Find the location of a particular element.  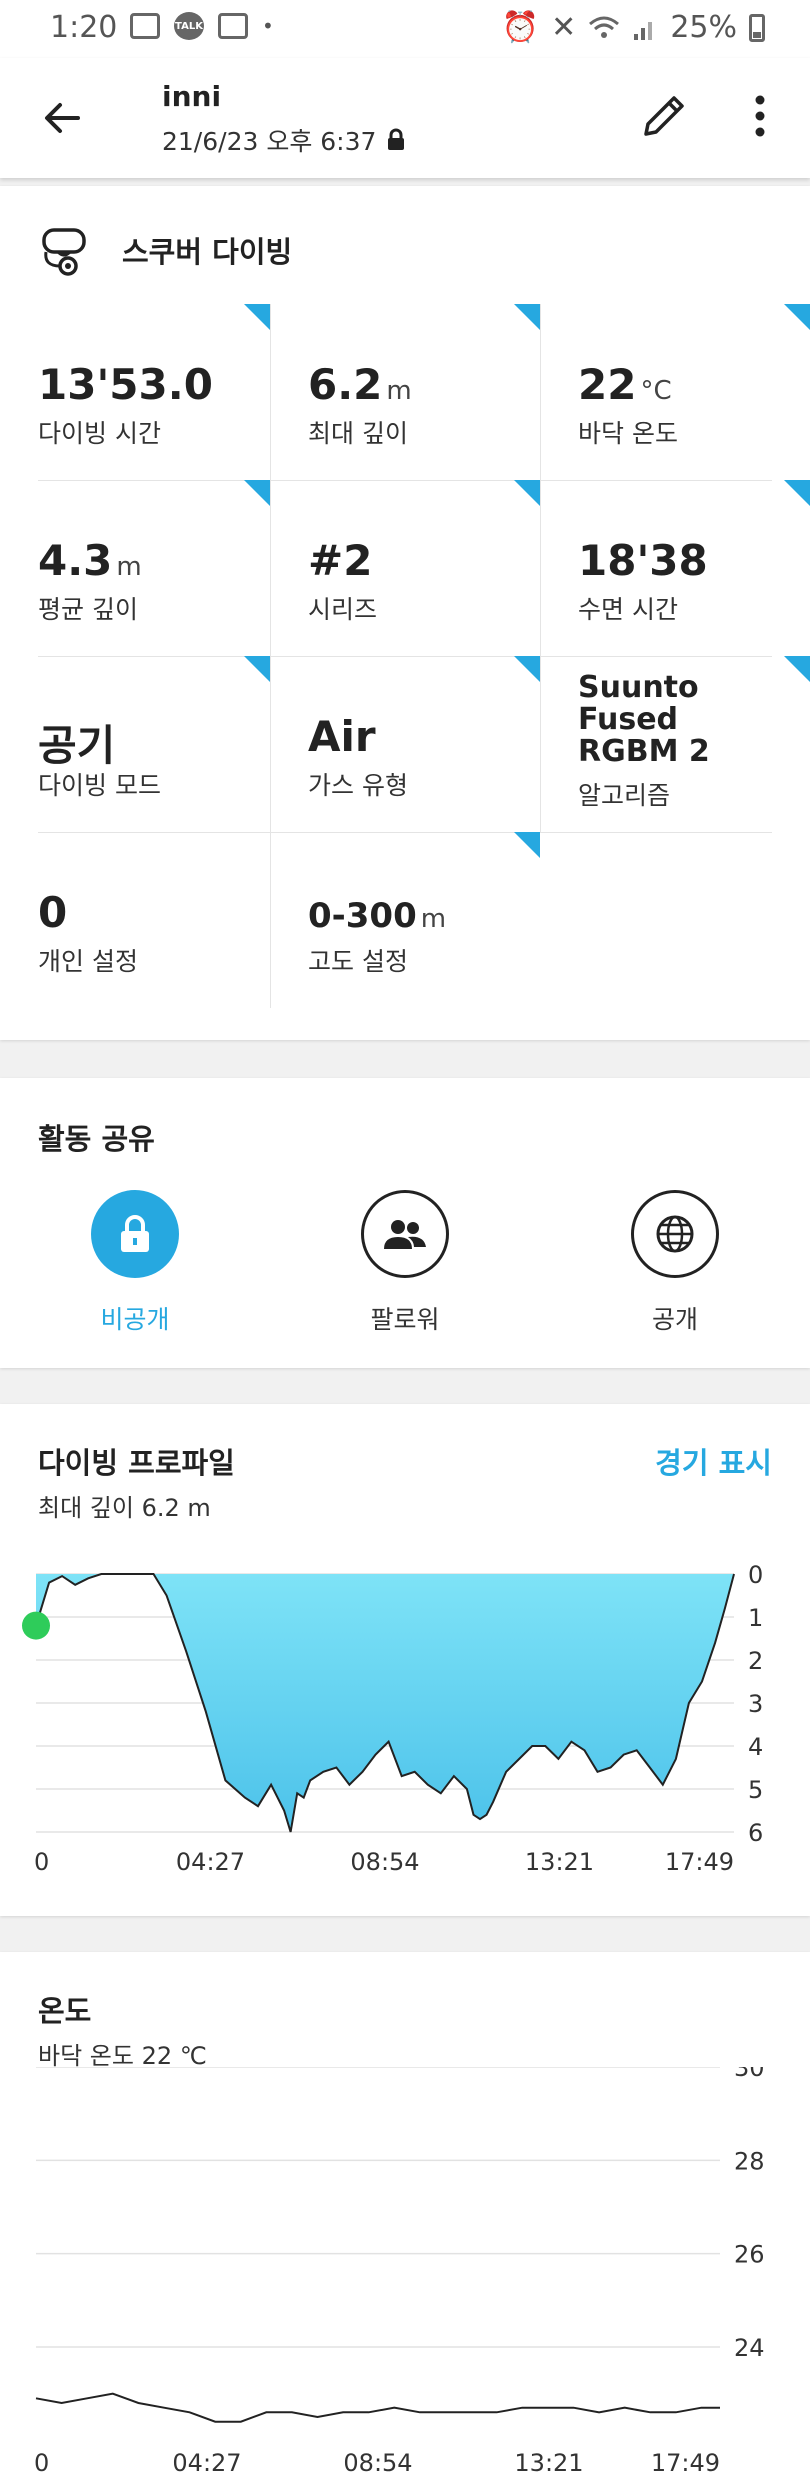

edit-pencil-icon is located at coordinates (664, 116).